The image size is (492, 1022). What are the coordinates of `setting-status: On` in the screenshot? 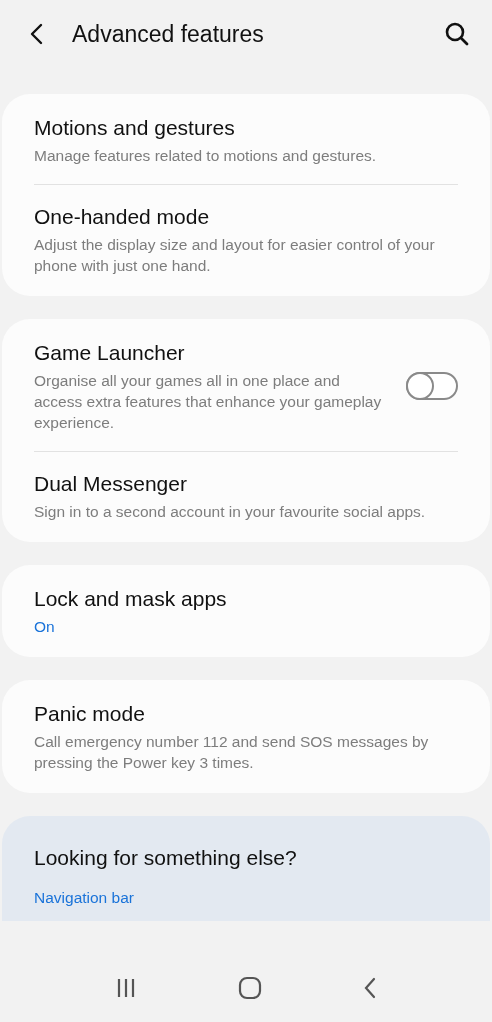 It's located at (45, 627).